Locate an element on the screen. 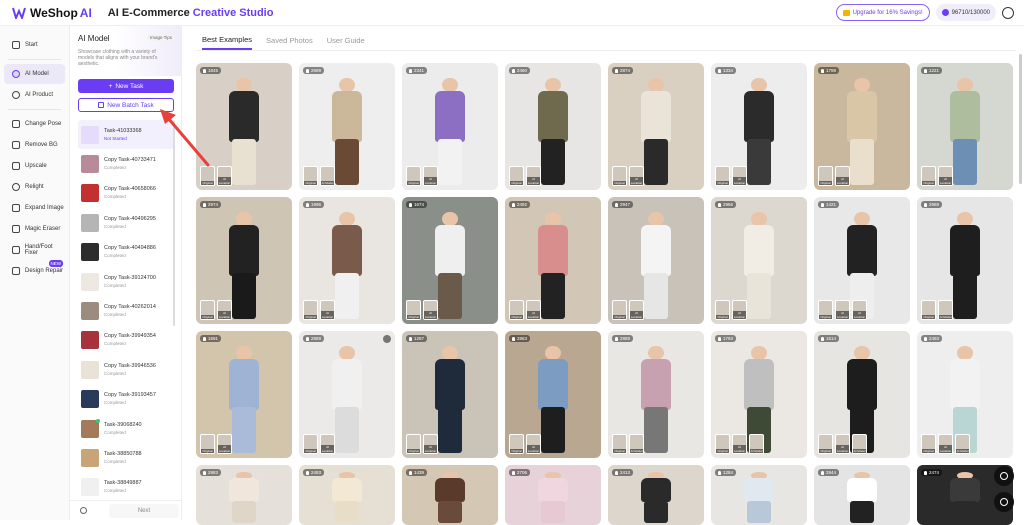 Image resolution: width=1024 pixels, height=525 pixels. support-button is located at coordinates (1004, 502).